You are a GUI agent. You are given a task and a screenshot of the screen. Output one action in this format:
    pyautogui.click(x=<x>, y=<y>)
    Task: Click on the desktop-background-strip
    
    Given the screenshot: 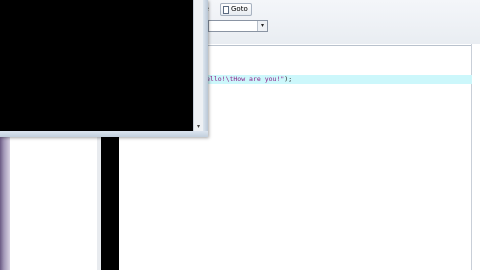 What is the action you would take?
    pyautogui.click(x=5, y=203)
    